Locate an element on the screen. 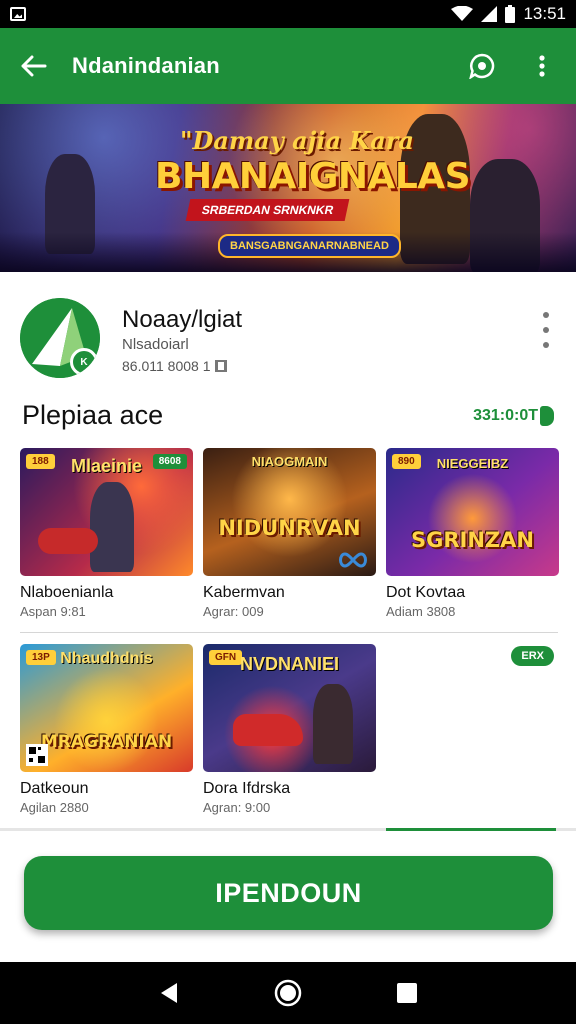  gallery-icon is located at coordinates (18, 14).